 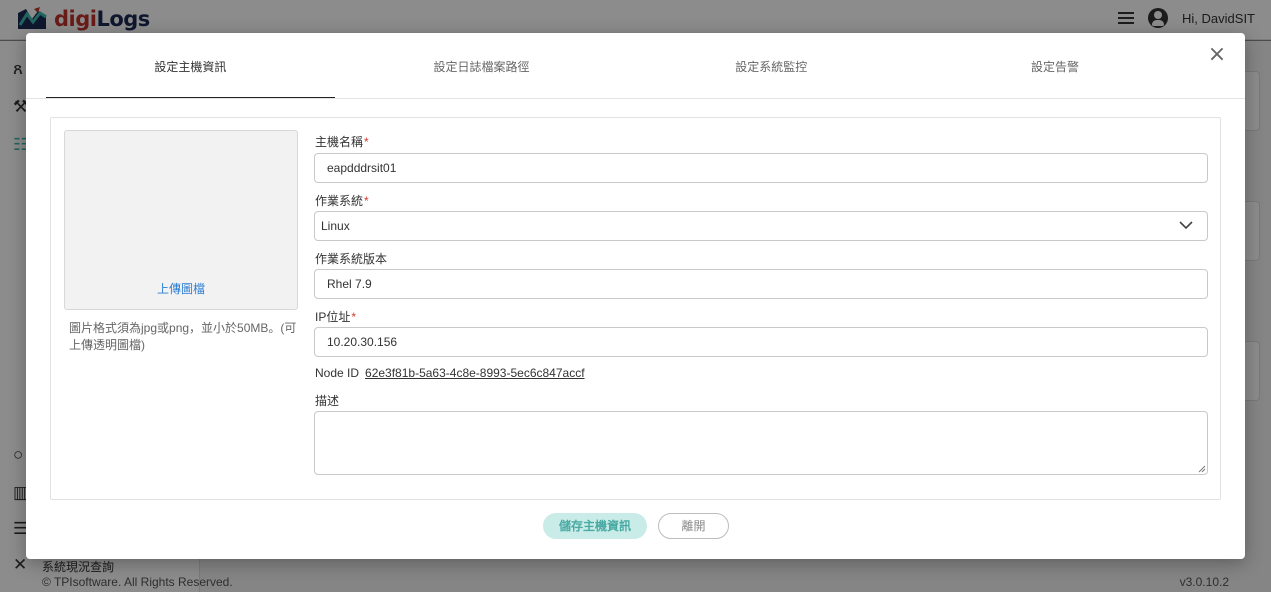 What do you see at coordinates (761, 168) in the screenshot?
I see `hostname-input` at bounding box center [761, 168].